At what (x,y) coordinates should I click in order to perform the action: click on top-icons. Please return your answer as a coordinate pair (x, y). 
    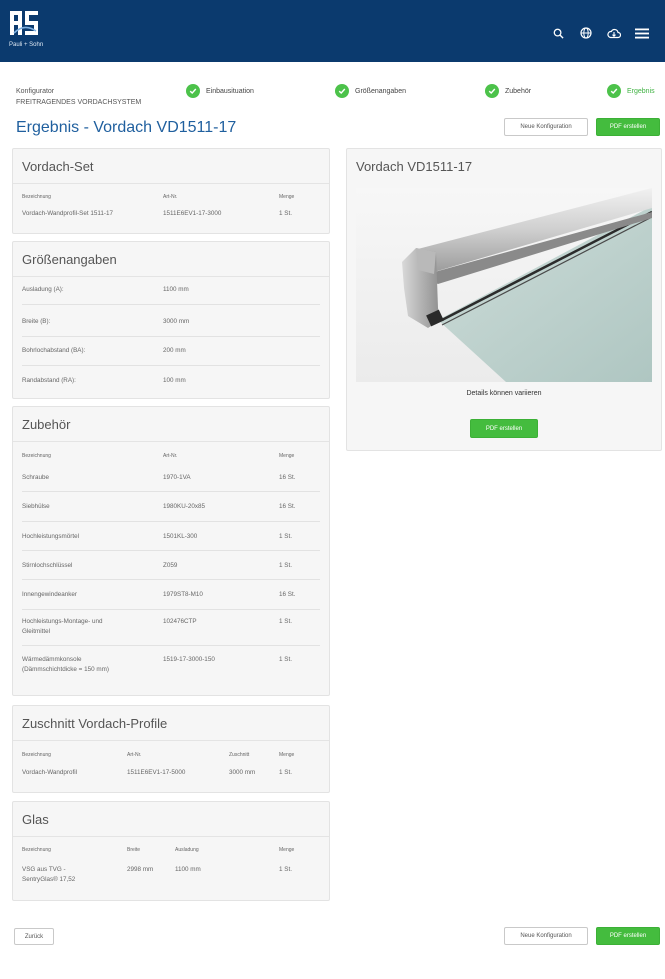
    Looking at the image, I should click on (599, 33).